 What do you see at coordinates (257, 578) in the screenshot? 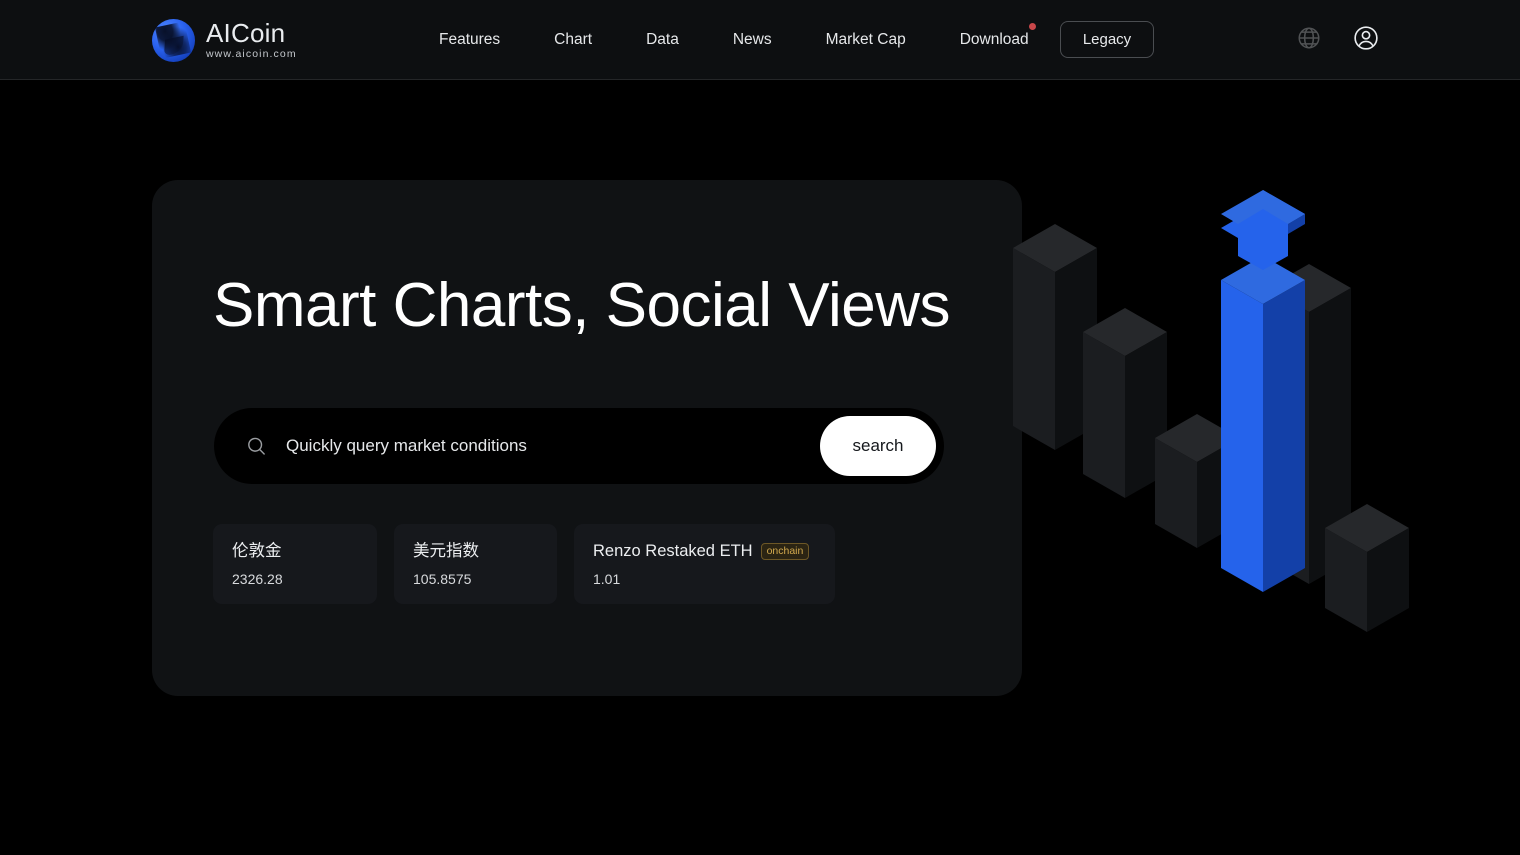
I see `ticker-value: 2326.28` at bounding box center [257, 578].